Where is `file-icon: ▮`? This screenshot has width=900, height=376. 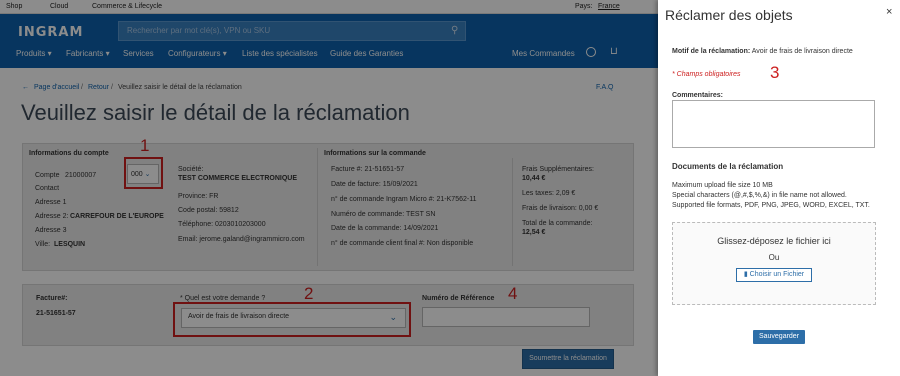 file-icon: ▮ is located at coordinates (745, 274).